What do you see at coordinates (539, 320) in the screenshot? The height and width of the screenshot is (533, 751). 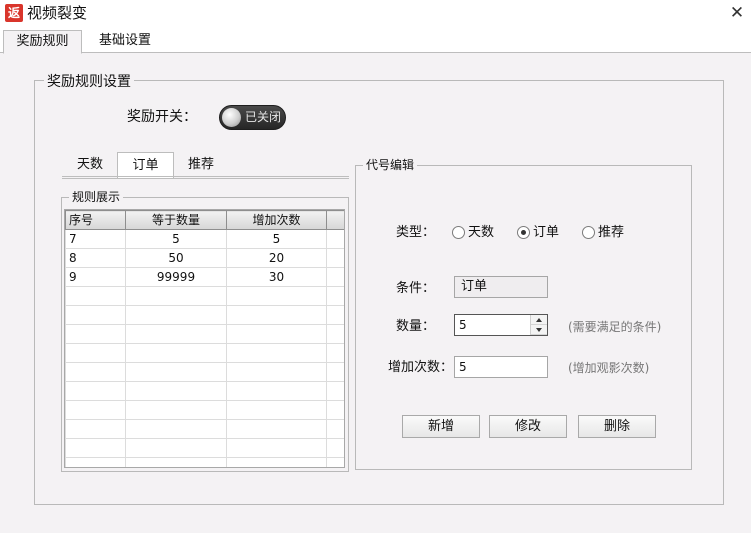 I see `stepper-up-icon` at bounding box center [539, 320].